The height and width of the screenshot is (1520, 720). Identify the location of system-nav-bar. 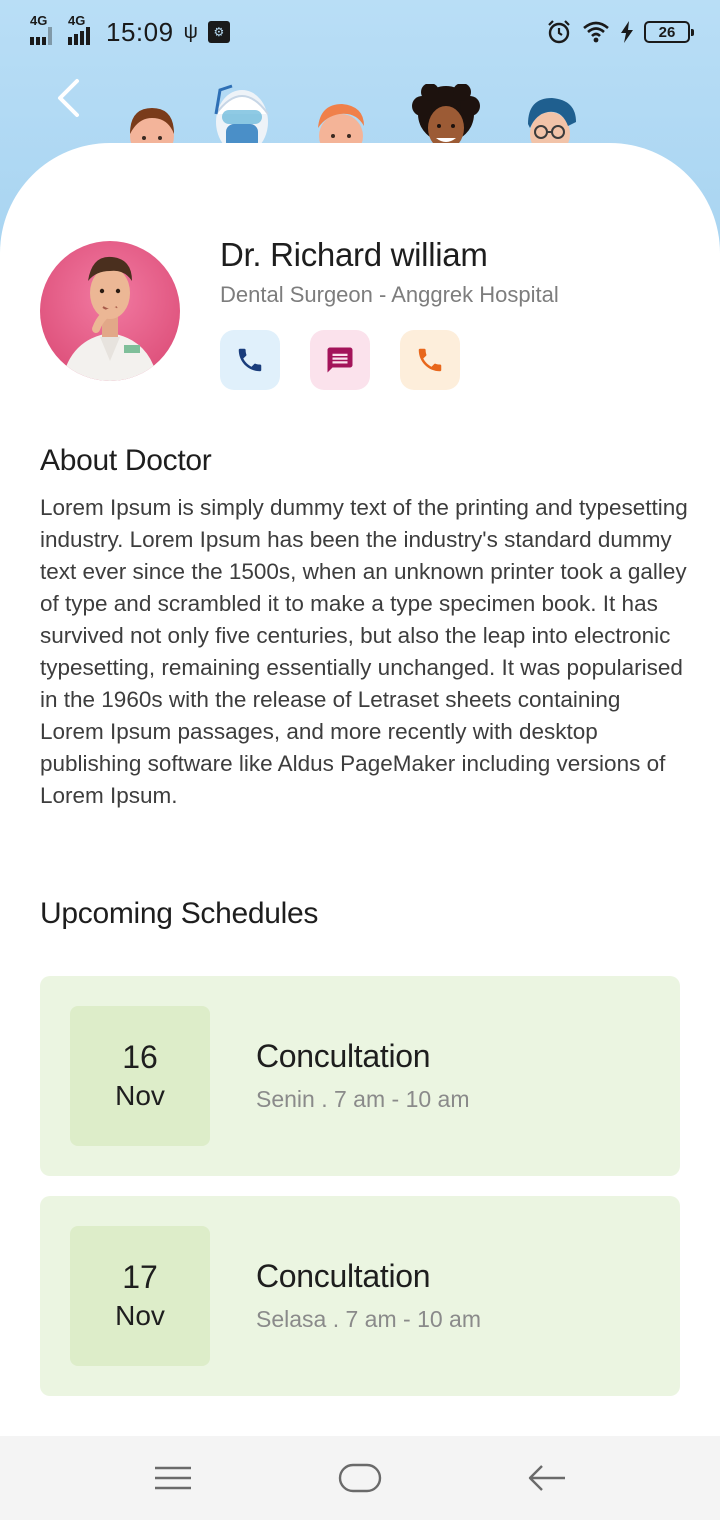
(360, 1478).